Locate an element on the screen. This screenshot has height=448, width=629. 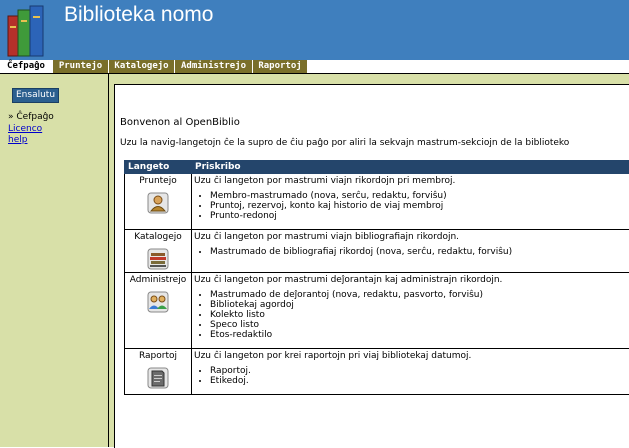
list-item: Etos-redaktilo is located at coordinates (419, 335).